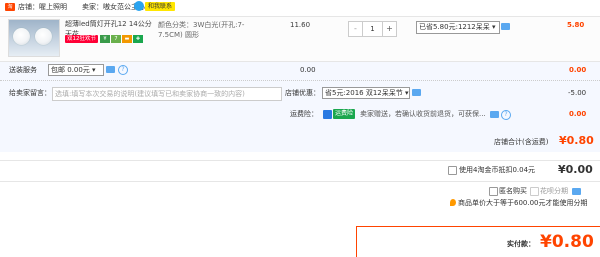 The image size is (600, 257). What do you see at coordinates (81, 39) in the screenshot?
I see `double12-badge: 双12狂欢节` at bounding box center [81, 39].